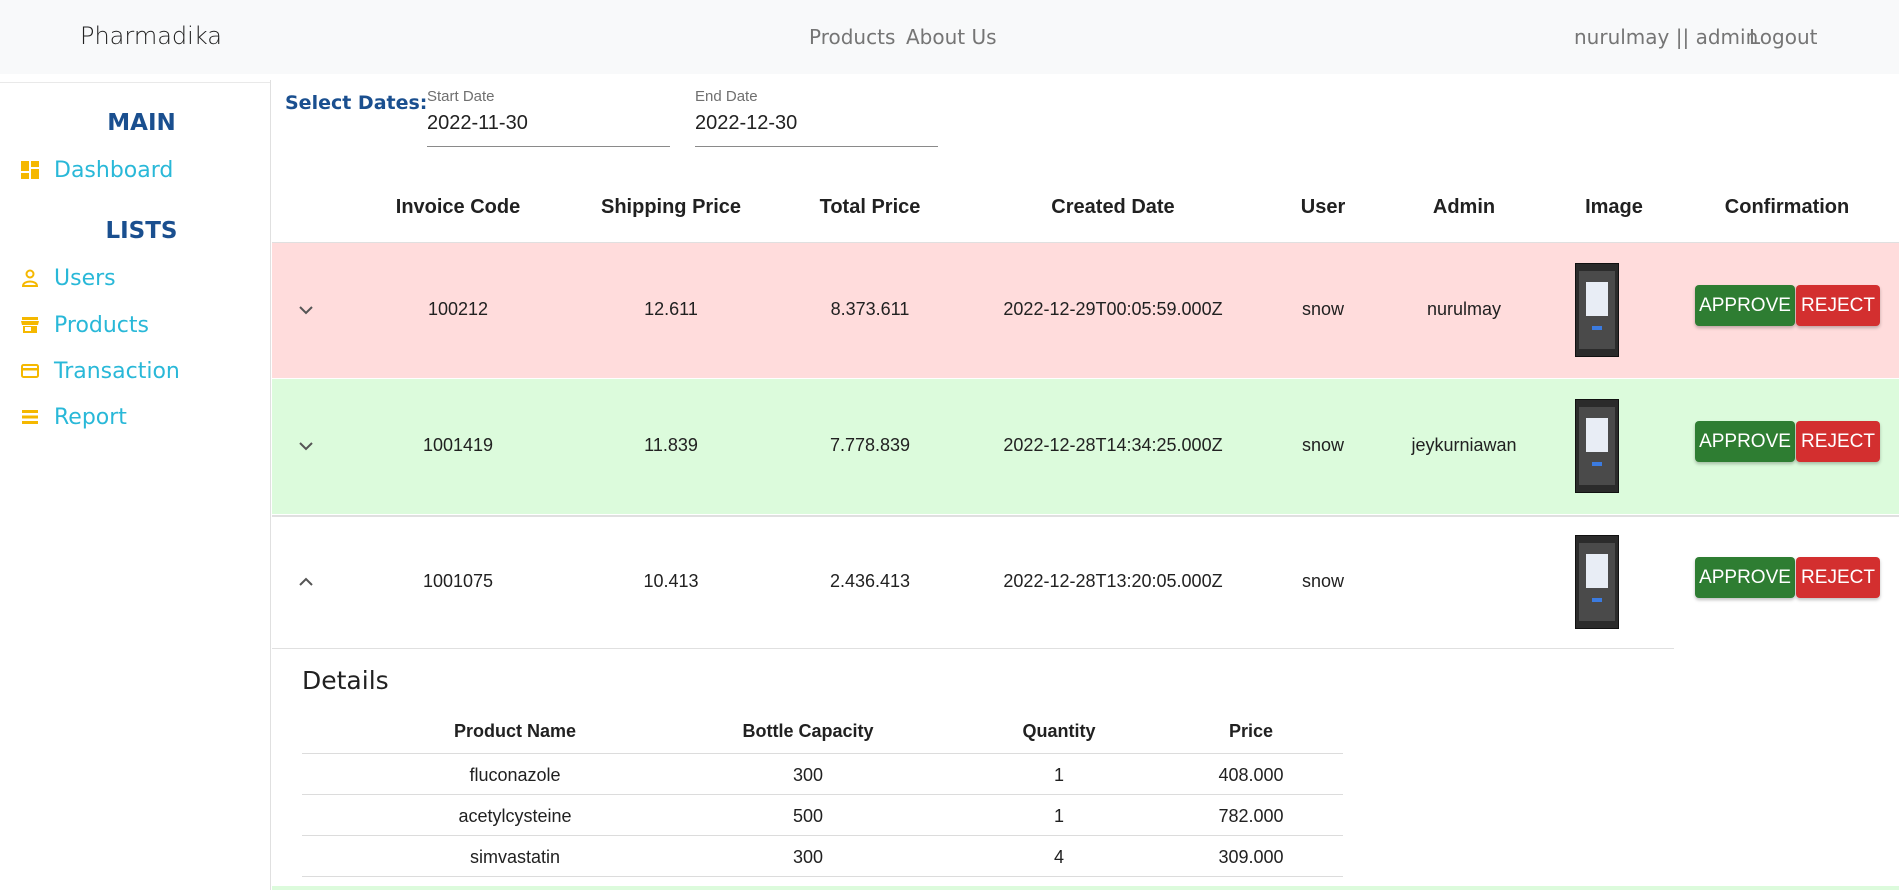 The image size is (1899, 890). What do you see at coordinates (1113, 581) in the screenshot?
I see `created-date: 2022-12-28T13:20:05.000Z` at bounding box center [1113, 581].